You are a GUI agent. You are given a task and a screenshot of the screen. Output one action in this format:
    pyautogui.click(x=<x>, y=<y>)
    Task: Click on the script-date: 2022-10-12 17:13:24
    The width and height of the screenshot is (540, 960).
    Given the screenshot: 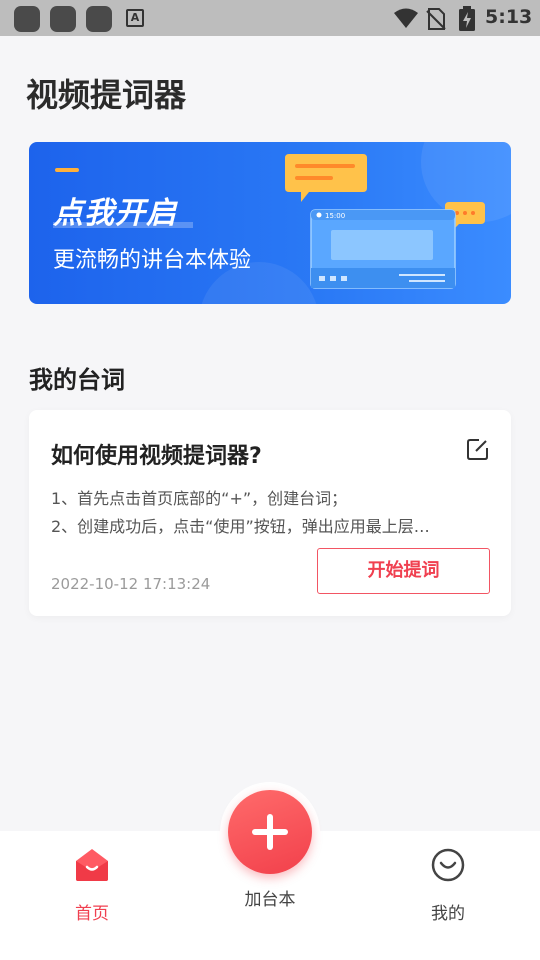 What is the action you would take?
    pyautogui.click(x=131, y=584)
    